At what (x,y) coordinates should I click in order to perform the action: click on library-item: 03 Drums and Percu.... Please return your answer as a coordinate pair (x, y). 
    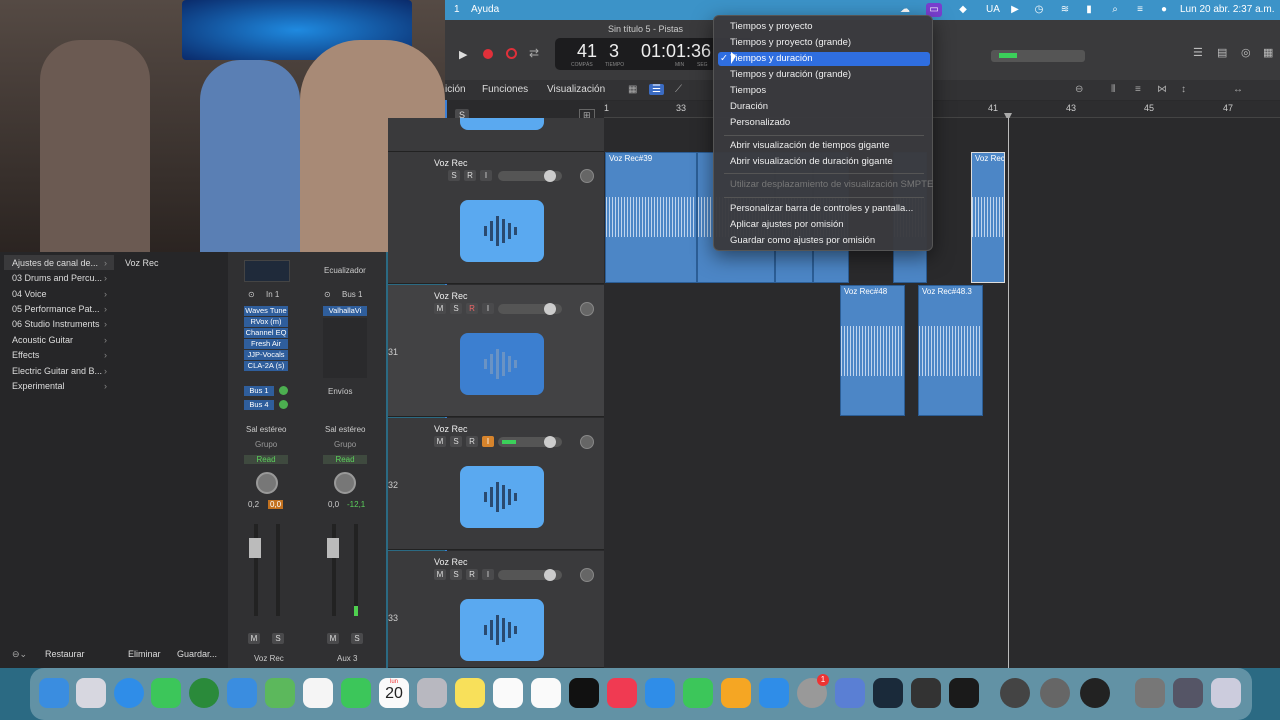
    Looking at the image, I should click on (57, 278).